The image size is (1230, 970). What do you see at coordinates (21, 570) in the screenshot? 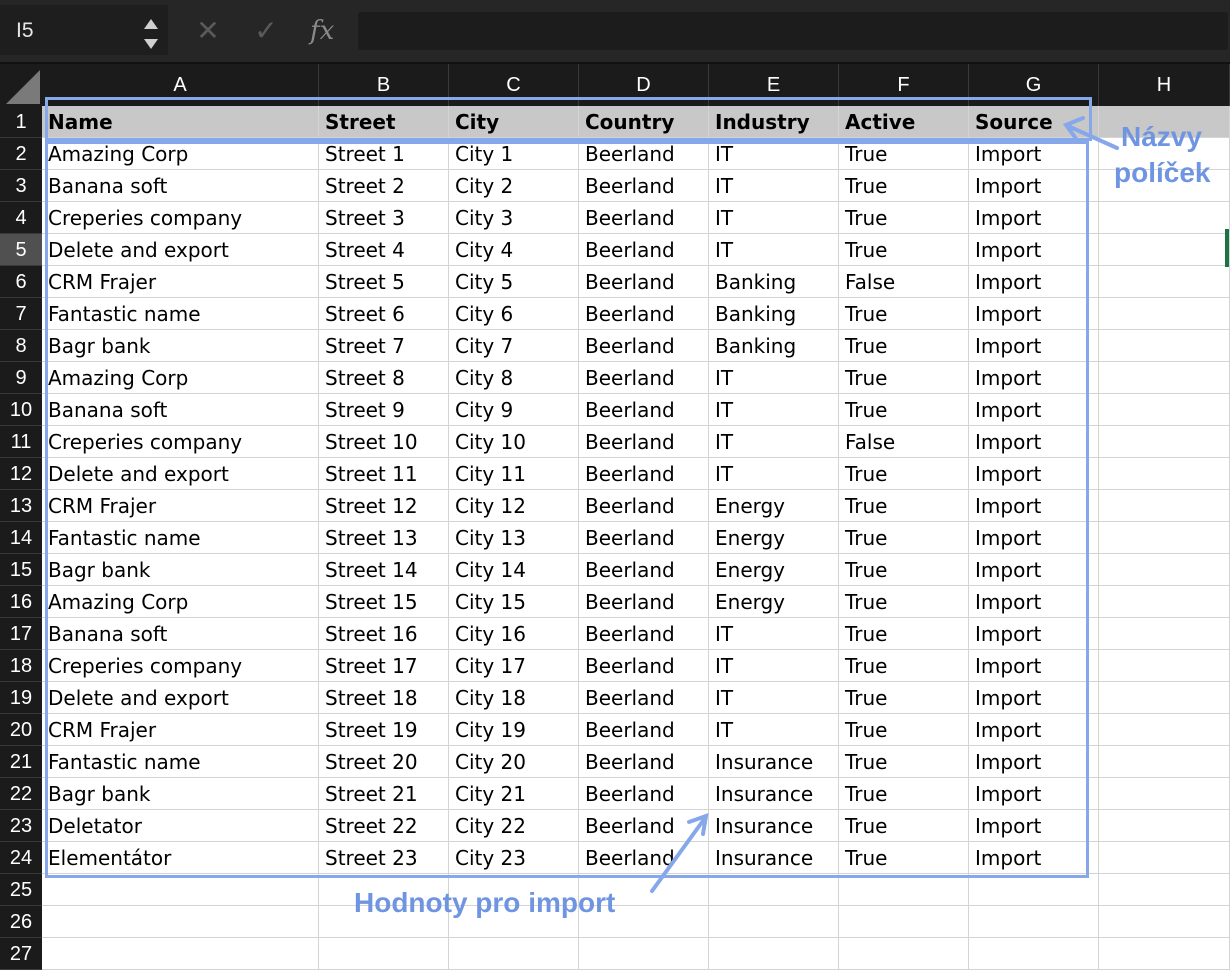
I see `row-header-15: 15` at bounding box center [21, 570].